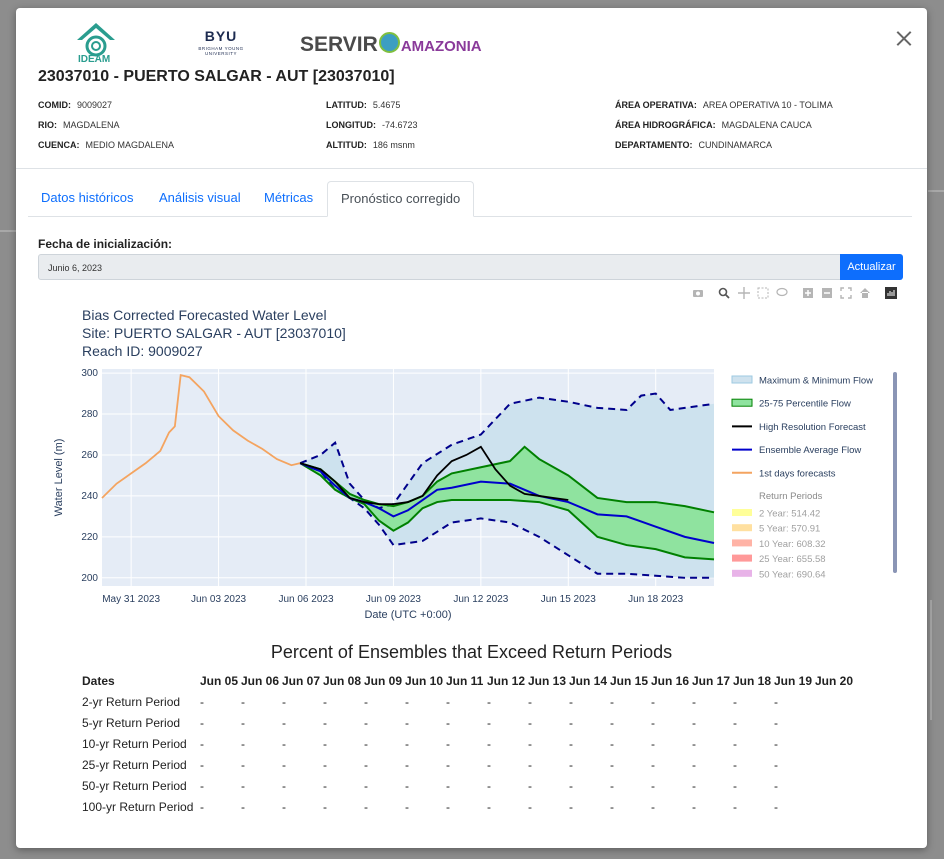  What do you see at coordinates (342, 680) in the screenshot?
I see `table-header-cell: Jun 08` at bounding box center [342, 680].